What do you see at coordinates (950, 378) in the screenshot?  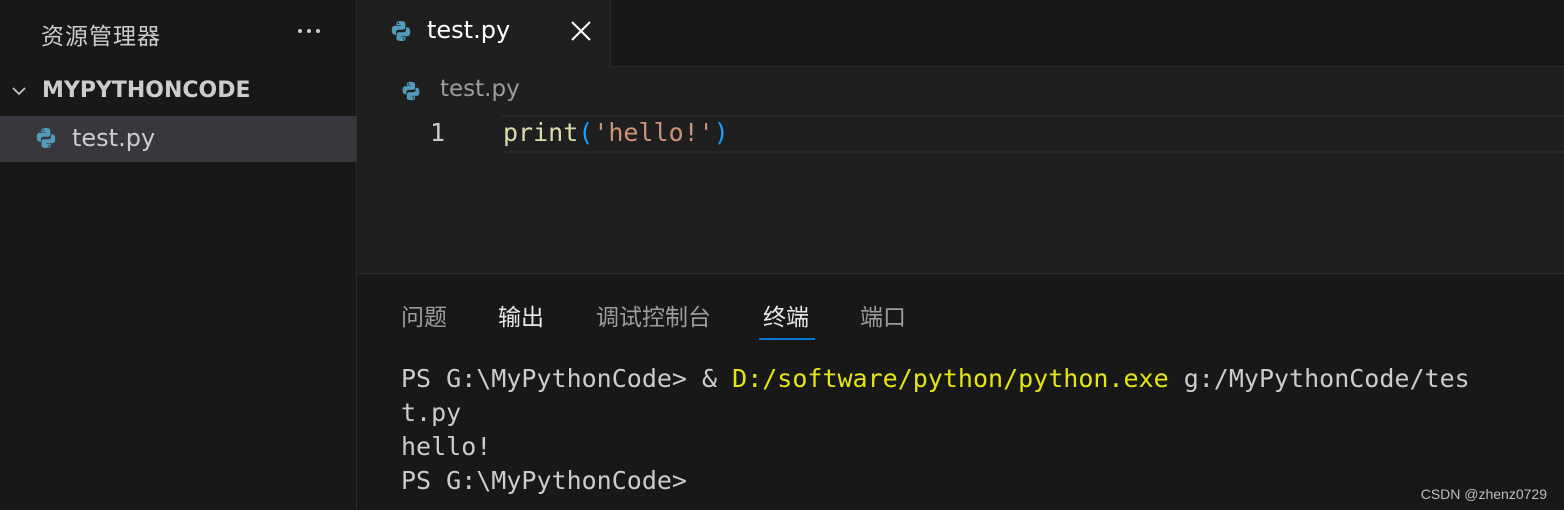 I see `terminal-executable-path: D:/software/python/python.exe` at bounding box center [950, 378].